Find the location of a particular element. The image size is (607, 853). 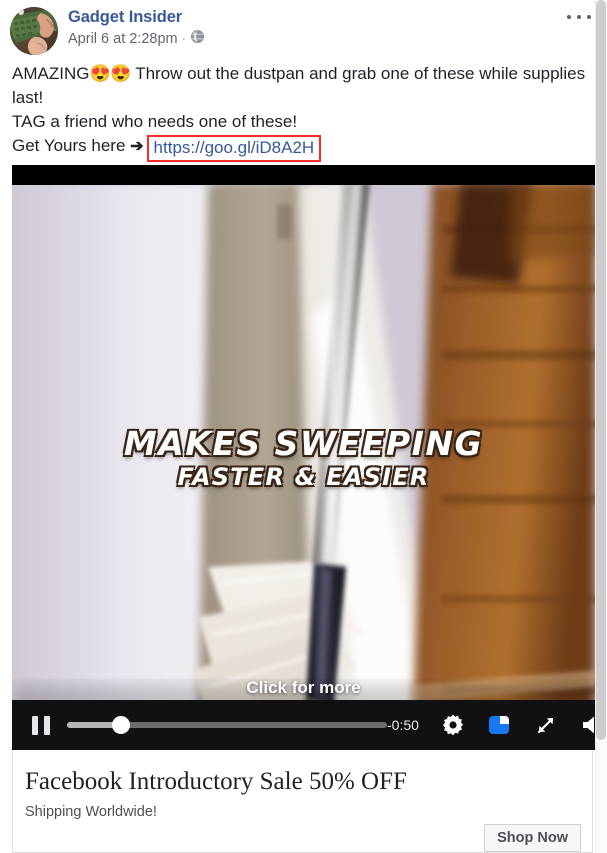

post-options-button is located at coordinates (579, 17).